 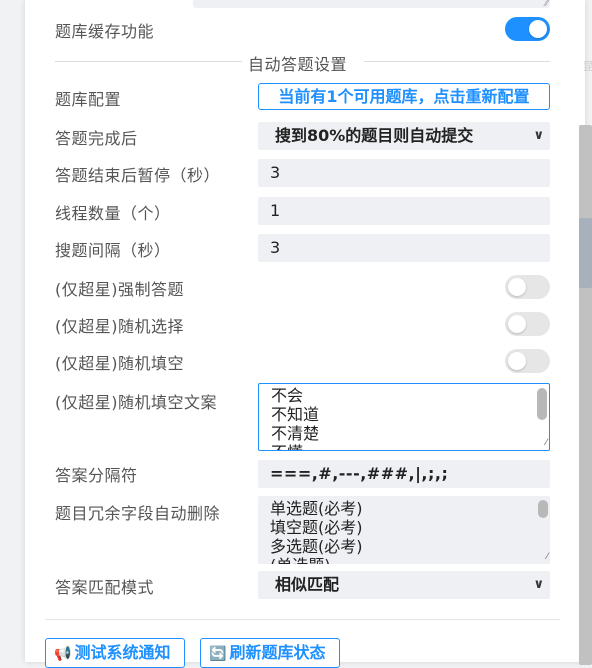 I want to click on test-notify-label: 测试系统通知, so click(x=122, y=652).